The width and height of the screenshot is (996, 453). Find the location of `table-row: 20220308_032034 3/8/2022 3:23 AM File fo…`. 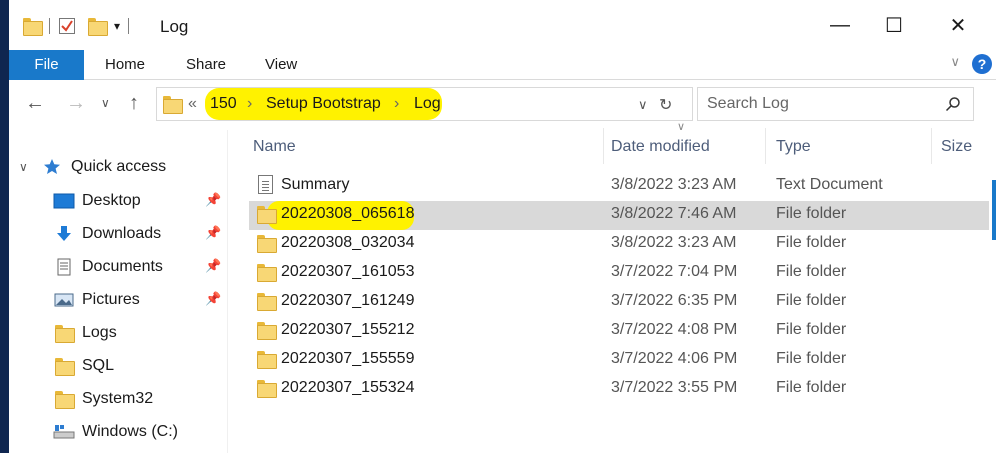

table-row: 20220308_032034 3/8/2022 3:23 AM File fo… is located at coordinates (619, 244).